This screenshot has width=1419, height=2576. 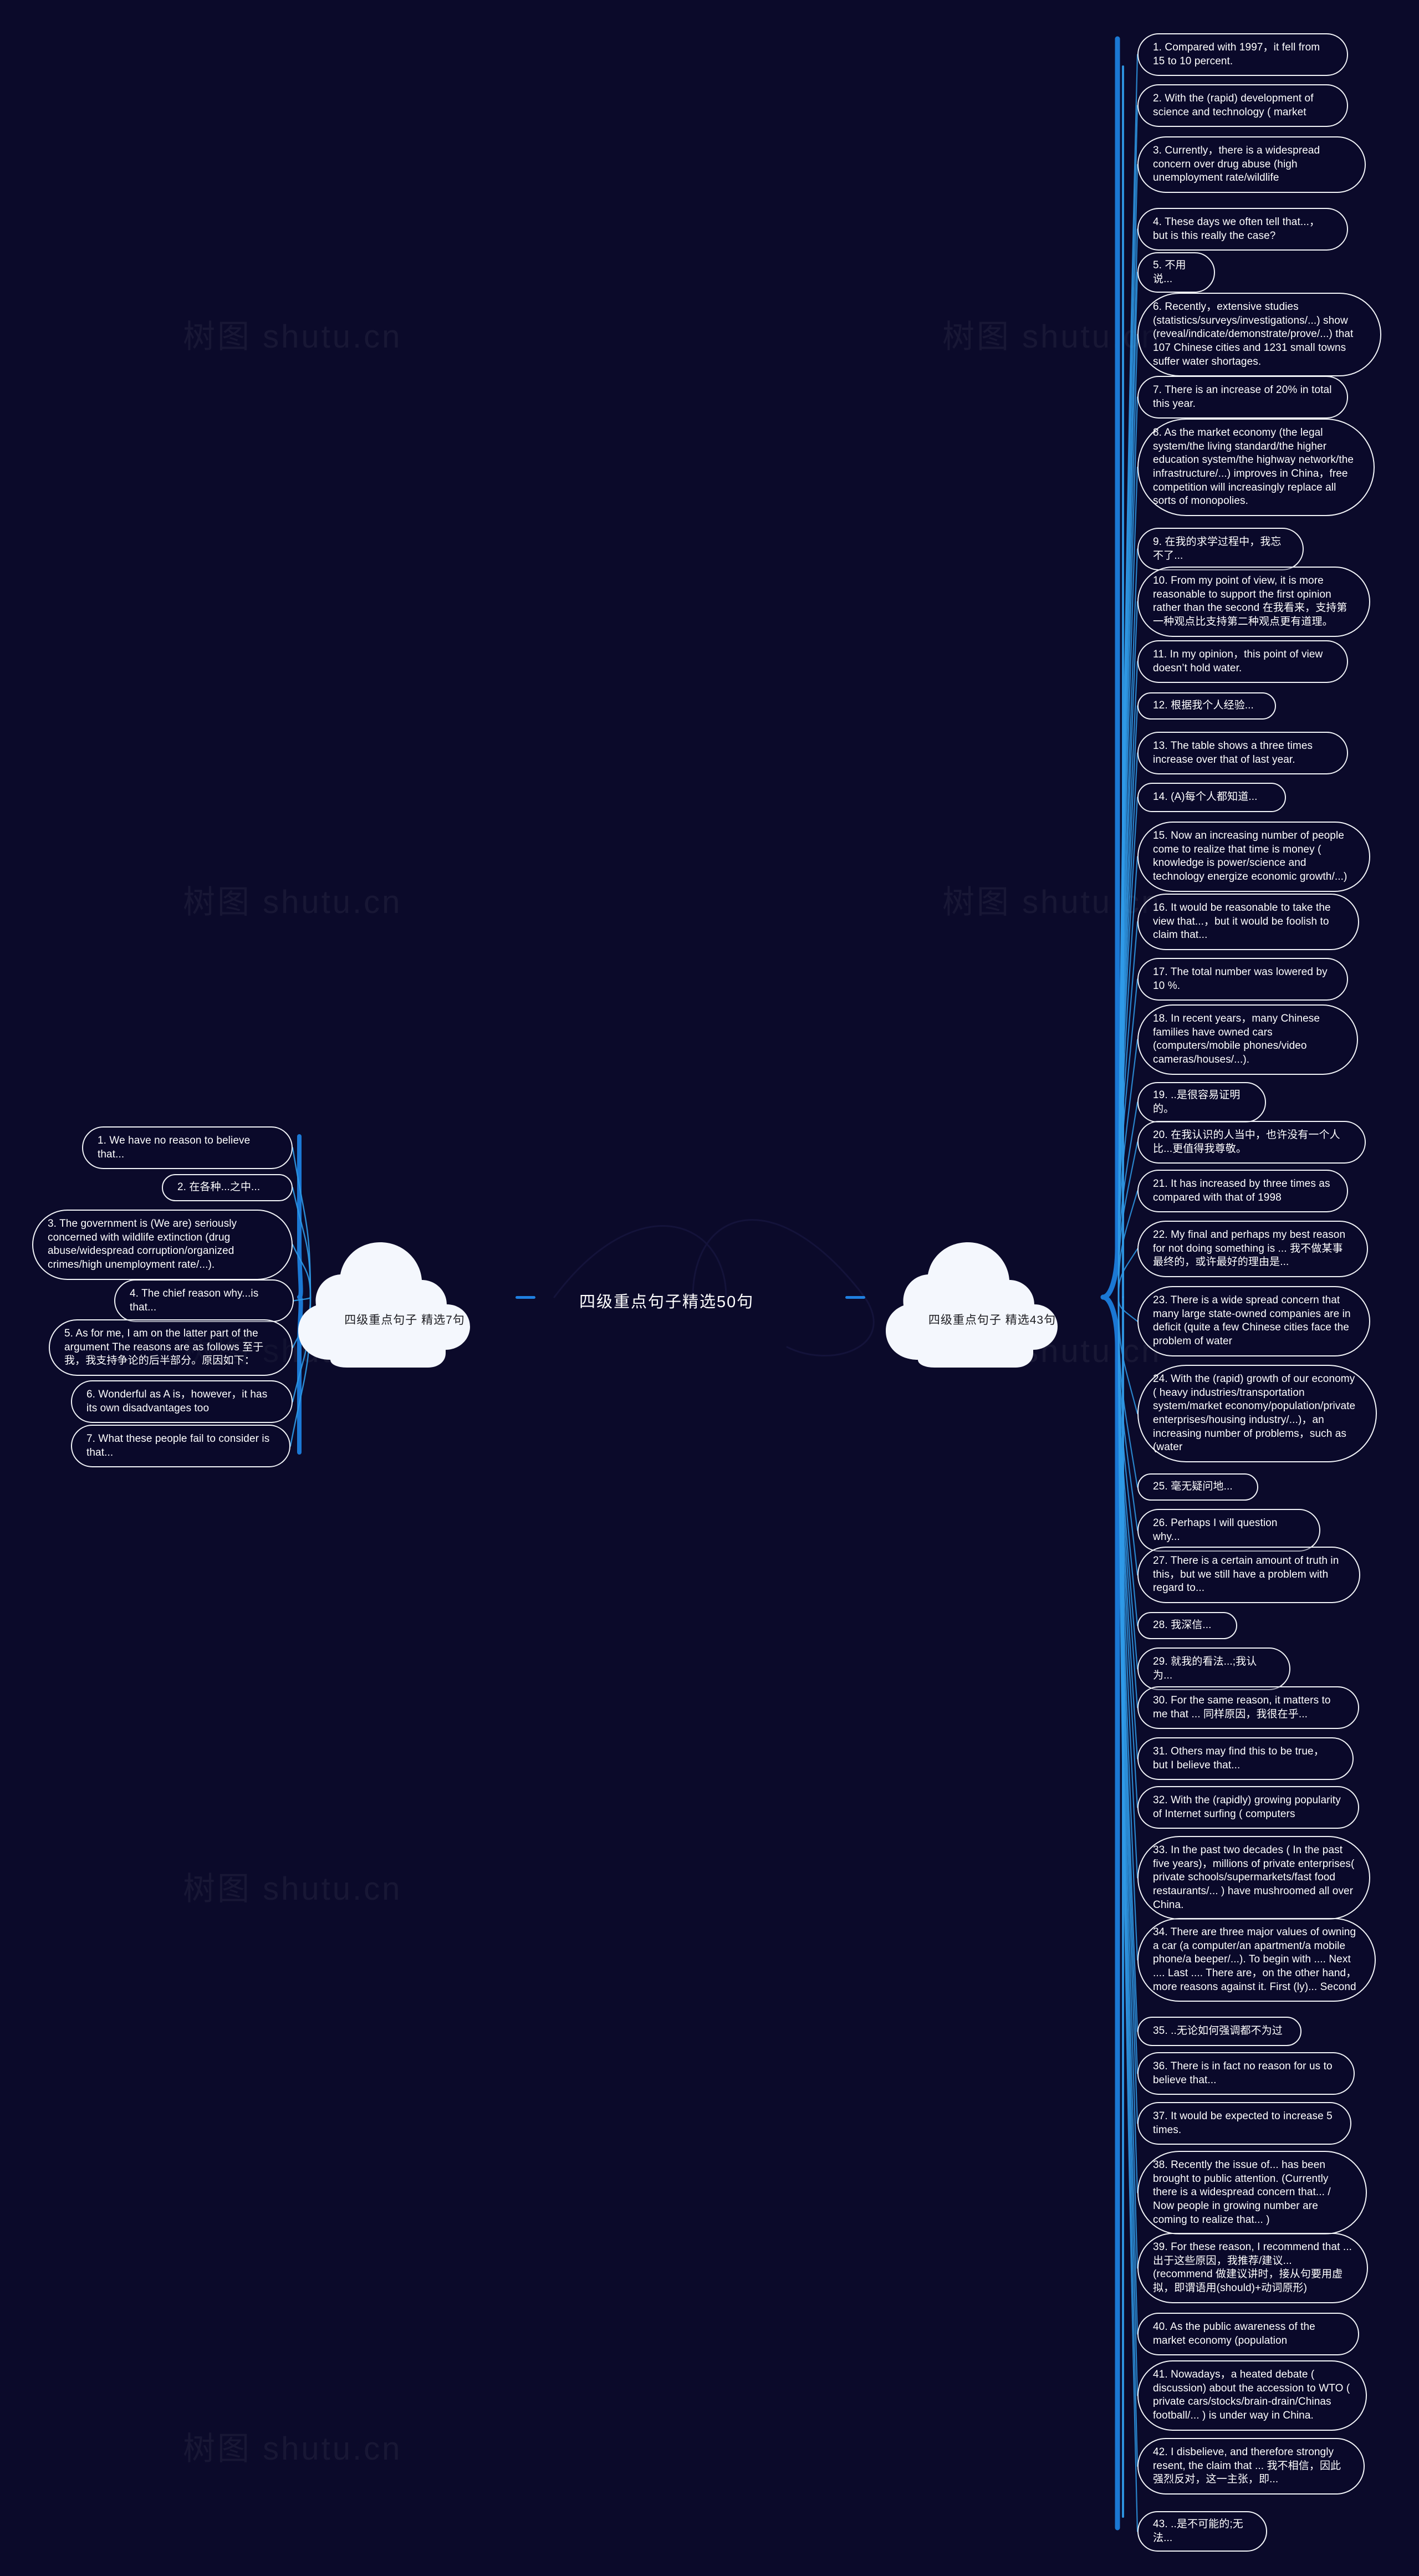 I want to click on branch-topic-left-label: 四级重点句子 精选7句, so click(x=404, y=1320).